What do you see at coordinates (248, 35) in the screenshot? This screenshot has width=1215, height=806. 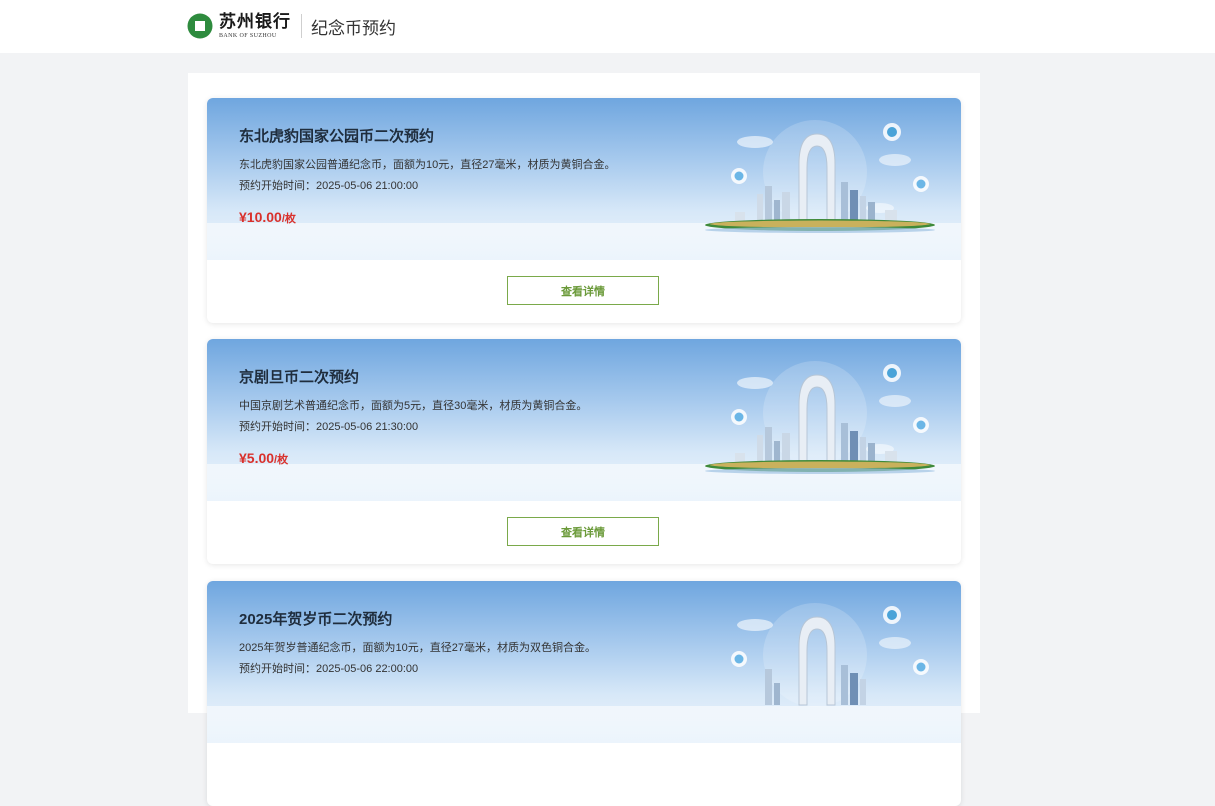 I see `bank-name-en: BANK OF SUZHOU` at bounding box center [248, 35].